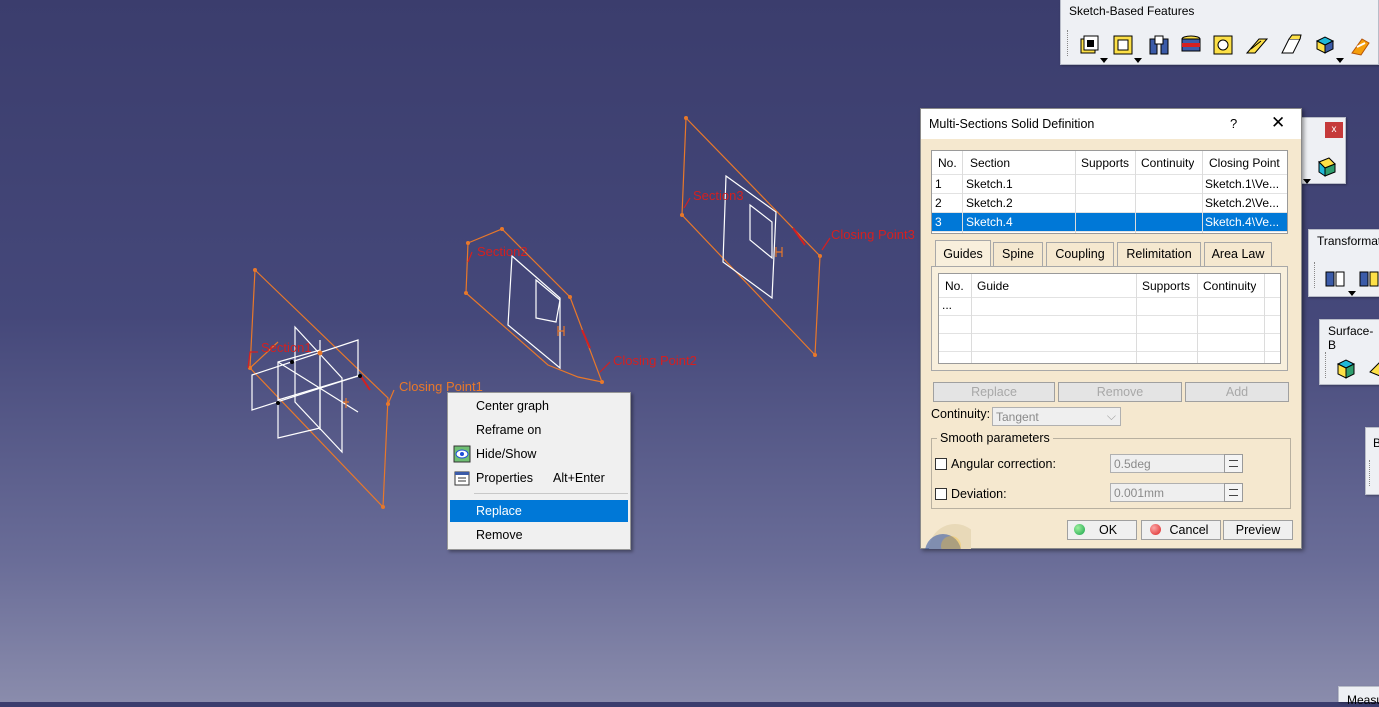  Describe the element at coordinates (286, 347) in the screenshot. I see `section-1-label: Section1` at that location.